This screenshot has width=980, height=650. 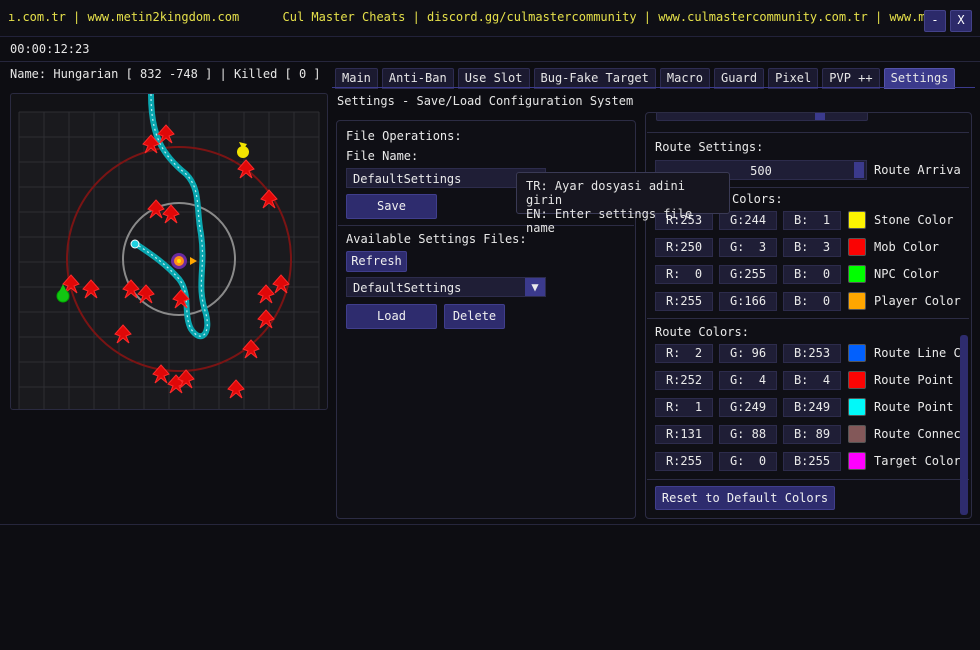 What do you see at coordinates (812, 247) in the screenshot?
I see `entity-blue-input: B: 3` at bounding box center [812, 247].